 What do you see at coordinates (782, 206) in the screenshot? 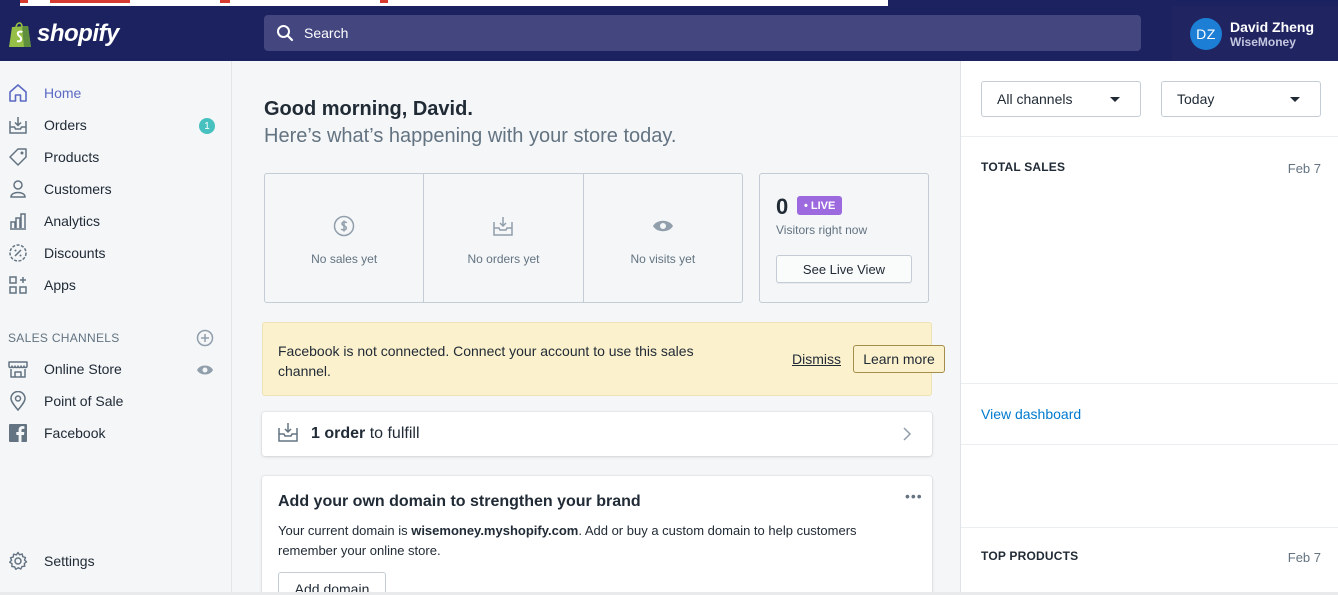
I see `live-visitor-count: 0` at bounding box center [782, 206].